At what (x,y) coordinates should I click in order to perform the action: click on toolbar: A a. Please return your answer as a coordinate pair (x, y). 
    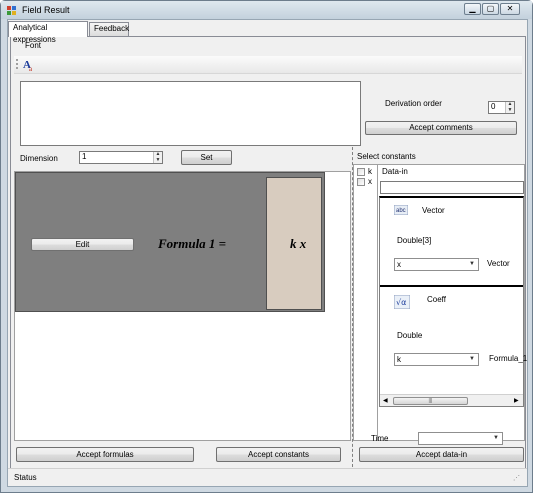
    Looking at the image, I should click on (268, 65).